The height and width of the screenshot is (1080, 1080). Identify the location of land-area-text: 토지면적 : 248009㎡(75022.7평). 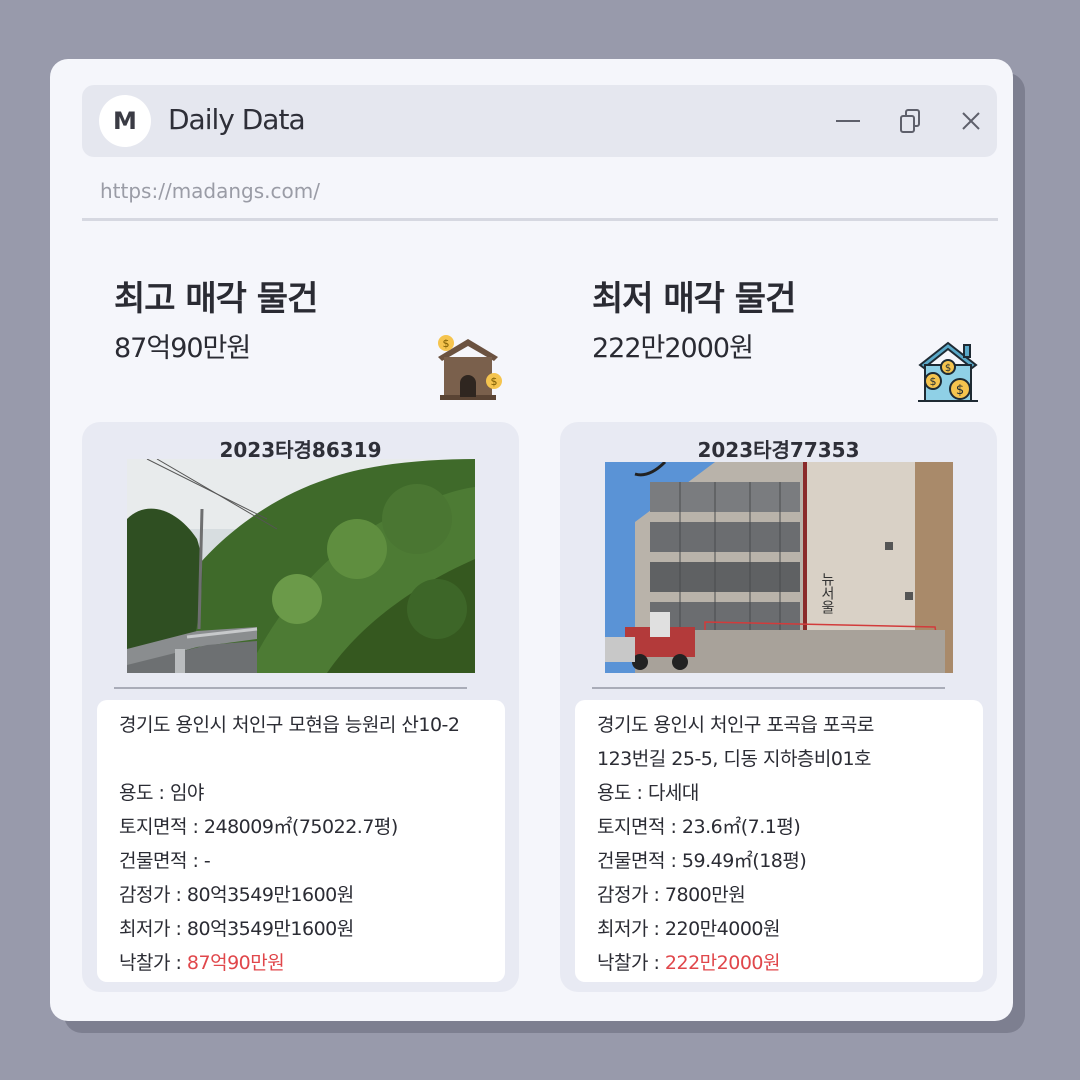
(258, 827).